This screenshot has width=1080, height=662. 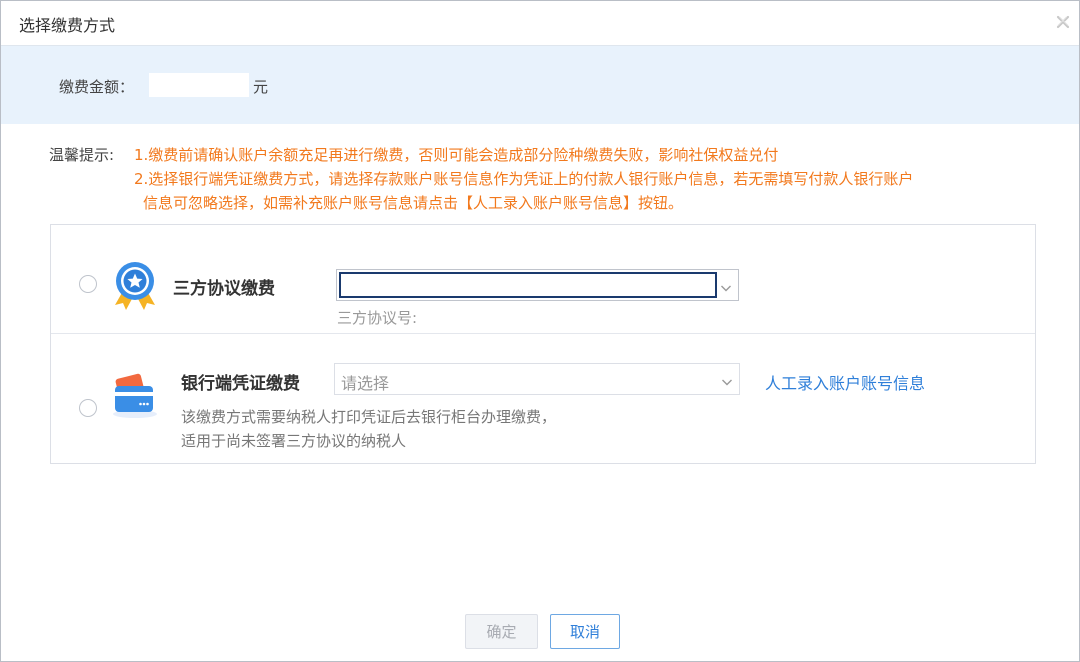 I want to click on amount-bar: 缴费金额： 元, so click(x=540, y=84).